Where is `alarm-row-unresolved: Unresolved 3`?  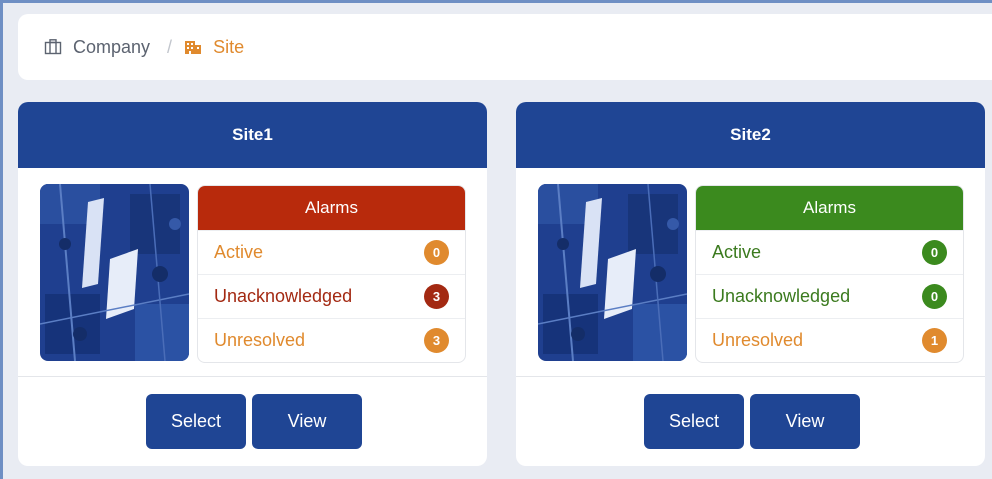 alarm-row-unresolved: Unresolved 3 is located at coordinates (331, 340).